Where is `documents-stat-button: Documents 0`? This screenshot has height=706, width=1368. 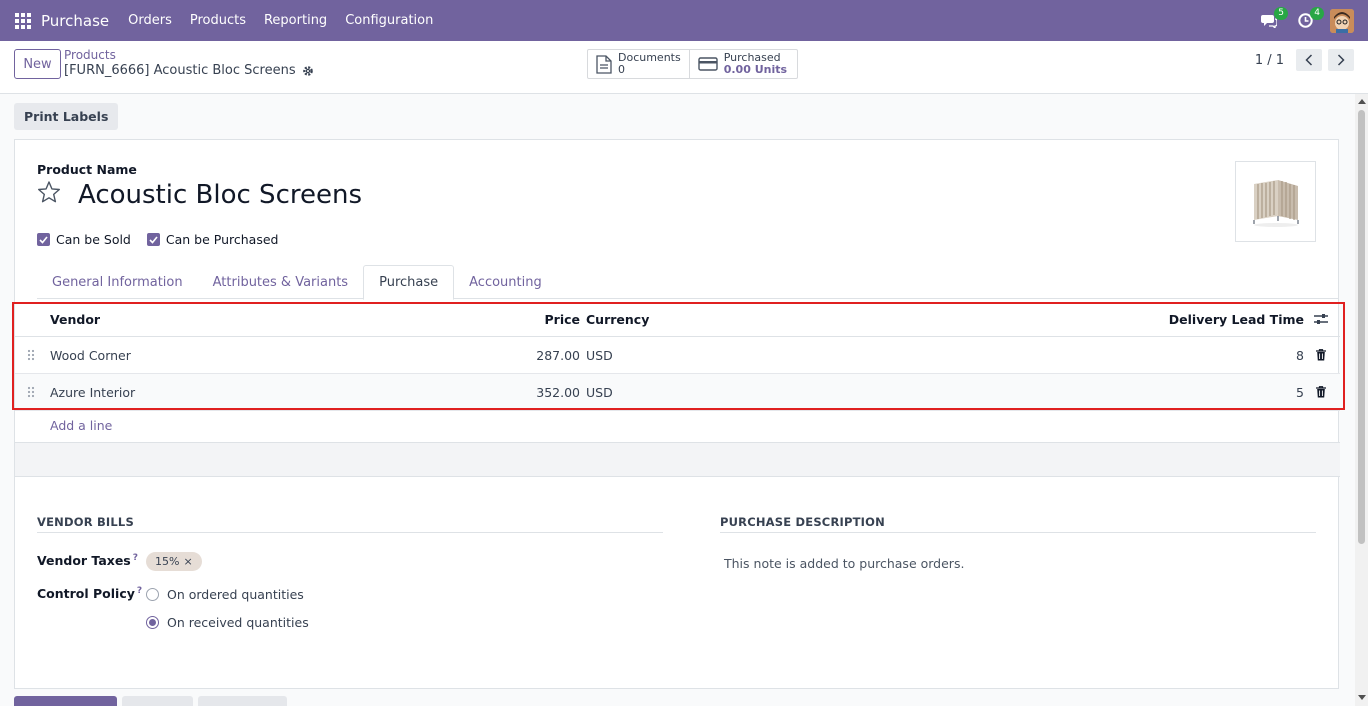 documents-stat-button: Documents 0 is located at coordinates (639, 64).